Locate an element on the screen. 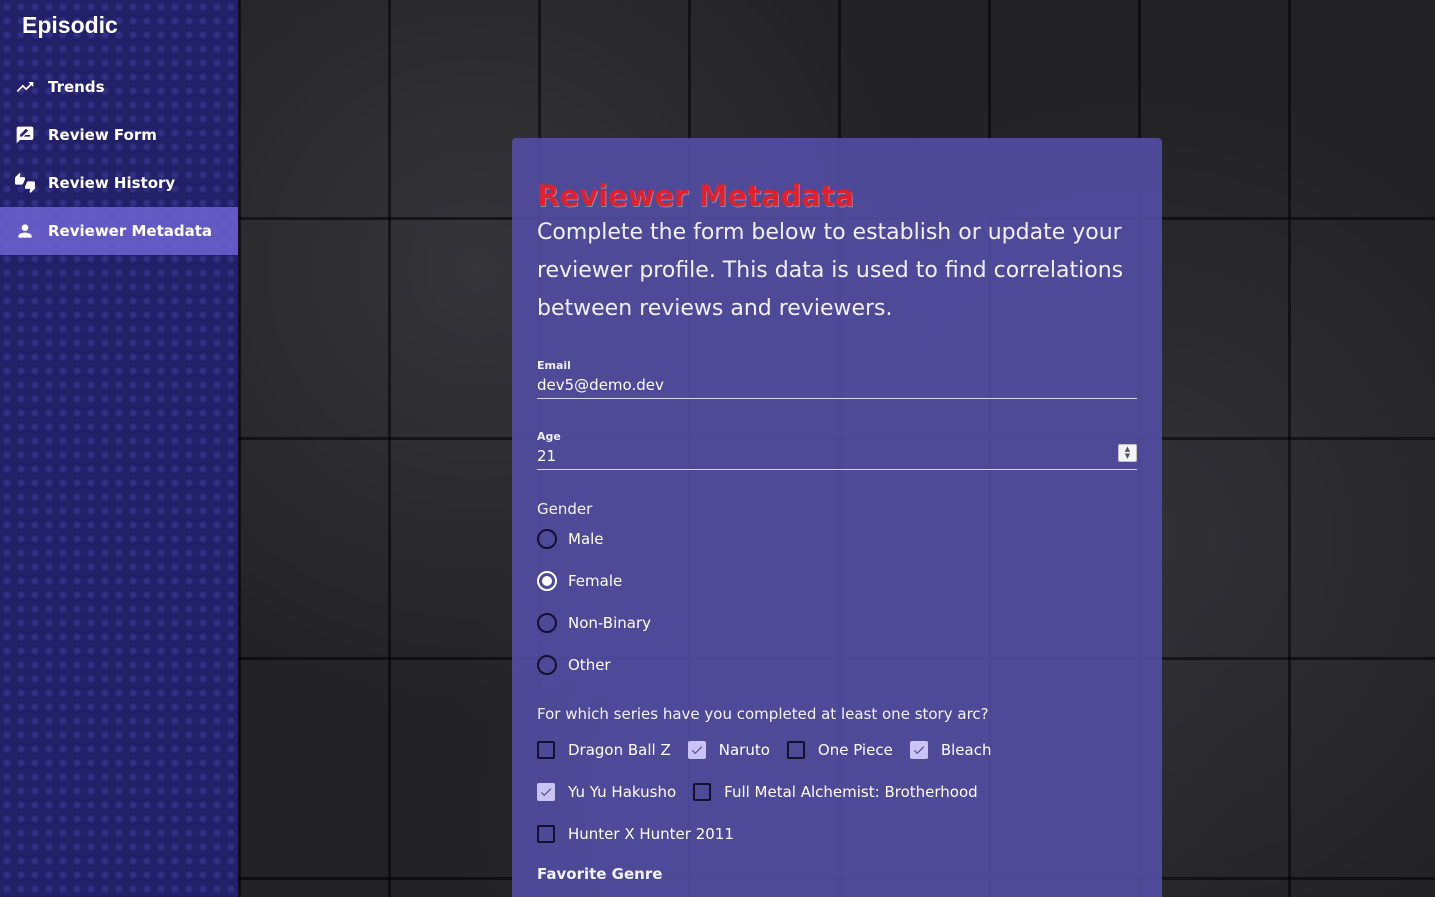  checkbox-label: Naruto is located at coordinates (744, 750).